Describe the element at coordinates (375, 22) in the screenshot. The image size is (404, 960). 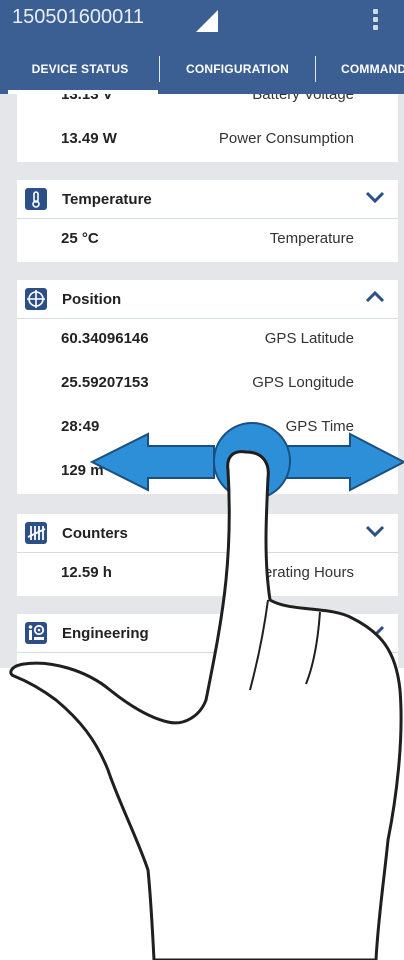
I see `overflow-menu-icon` at that location.